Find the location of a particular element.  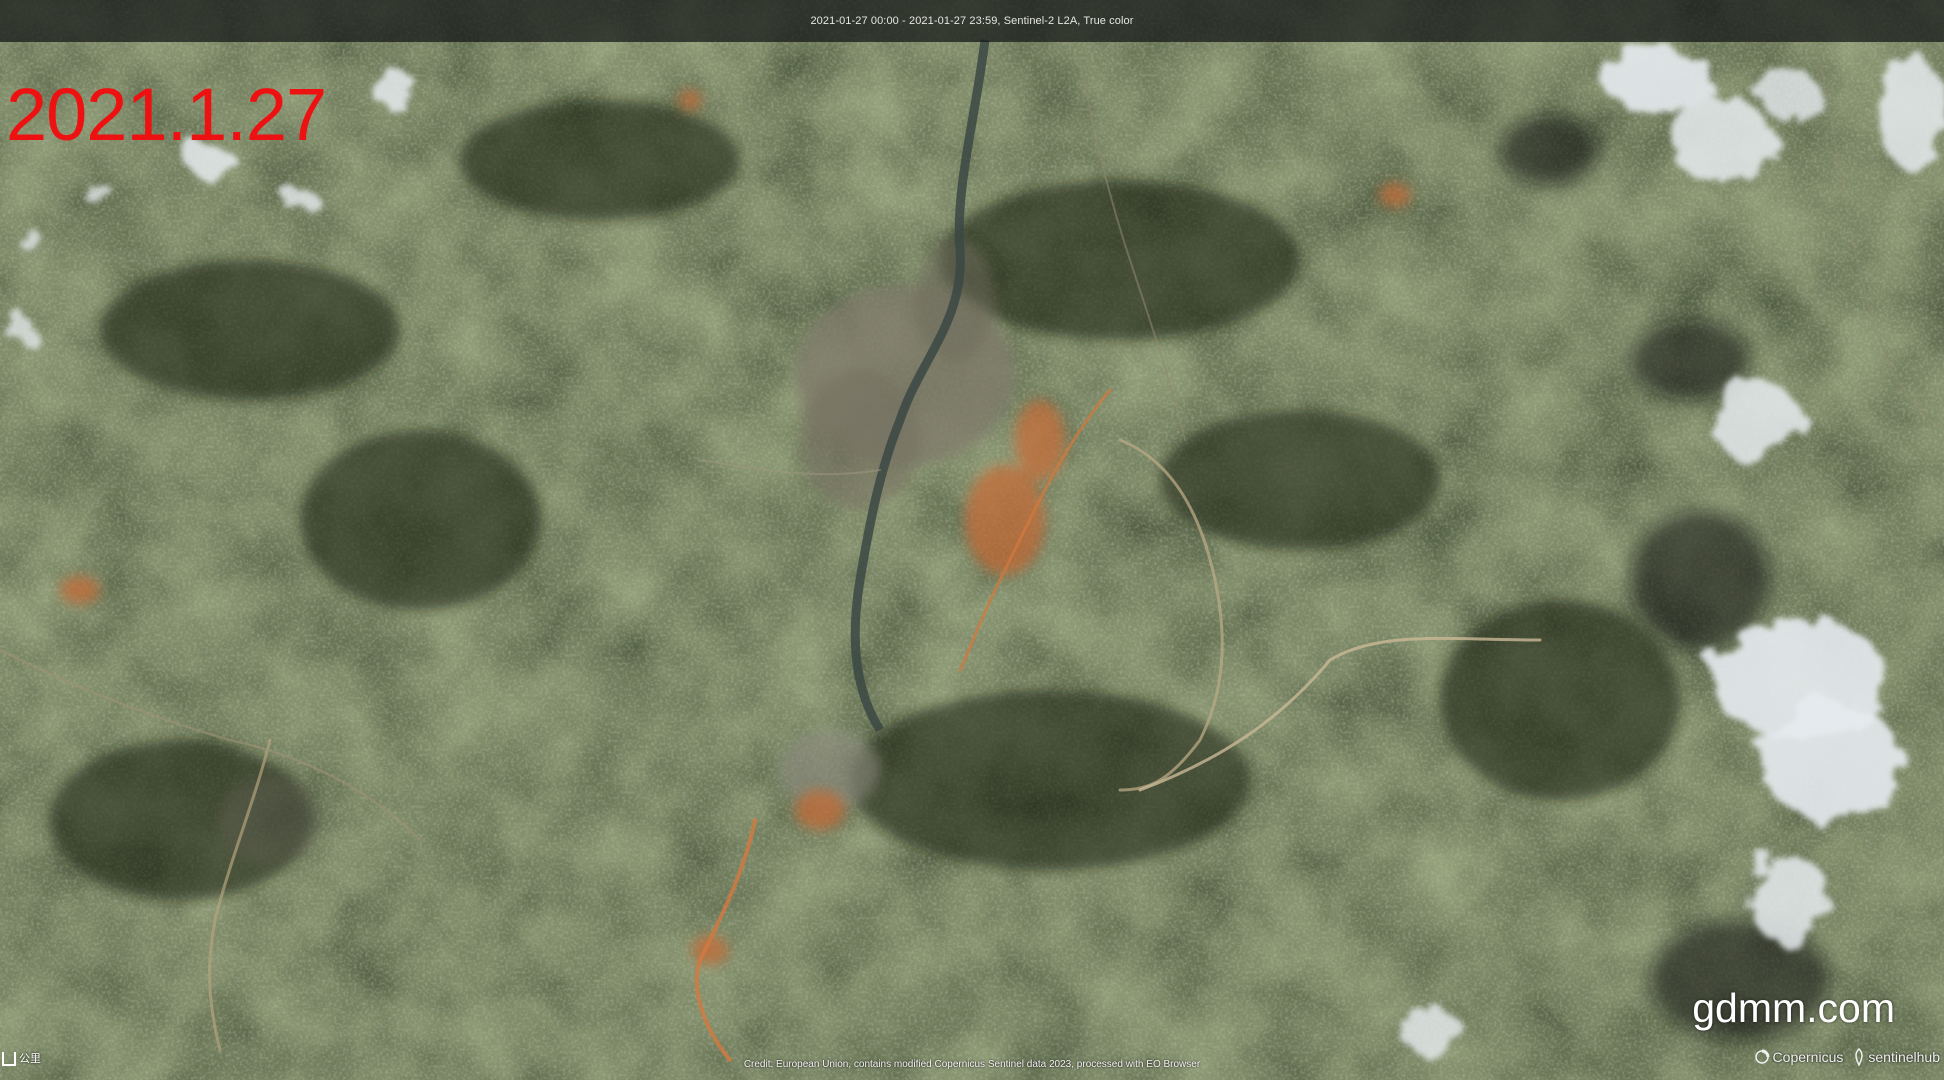

sentinelhub-icon is located at coordinates (1859, 1057).